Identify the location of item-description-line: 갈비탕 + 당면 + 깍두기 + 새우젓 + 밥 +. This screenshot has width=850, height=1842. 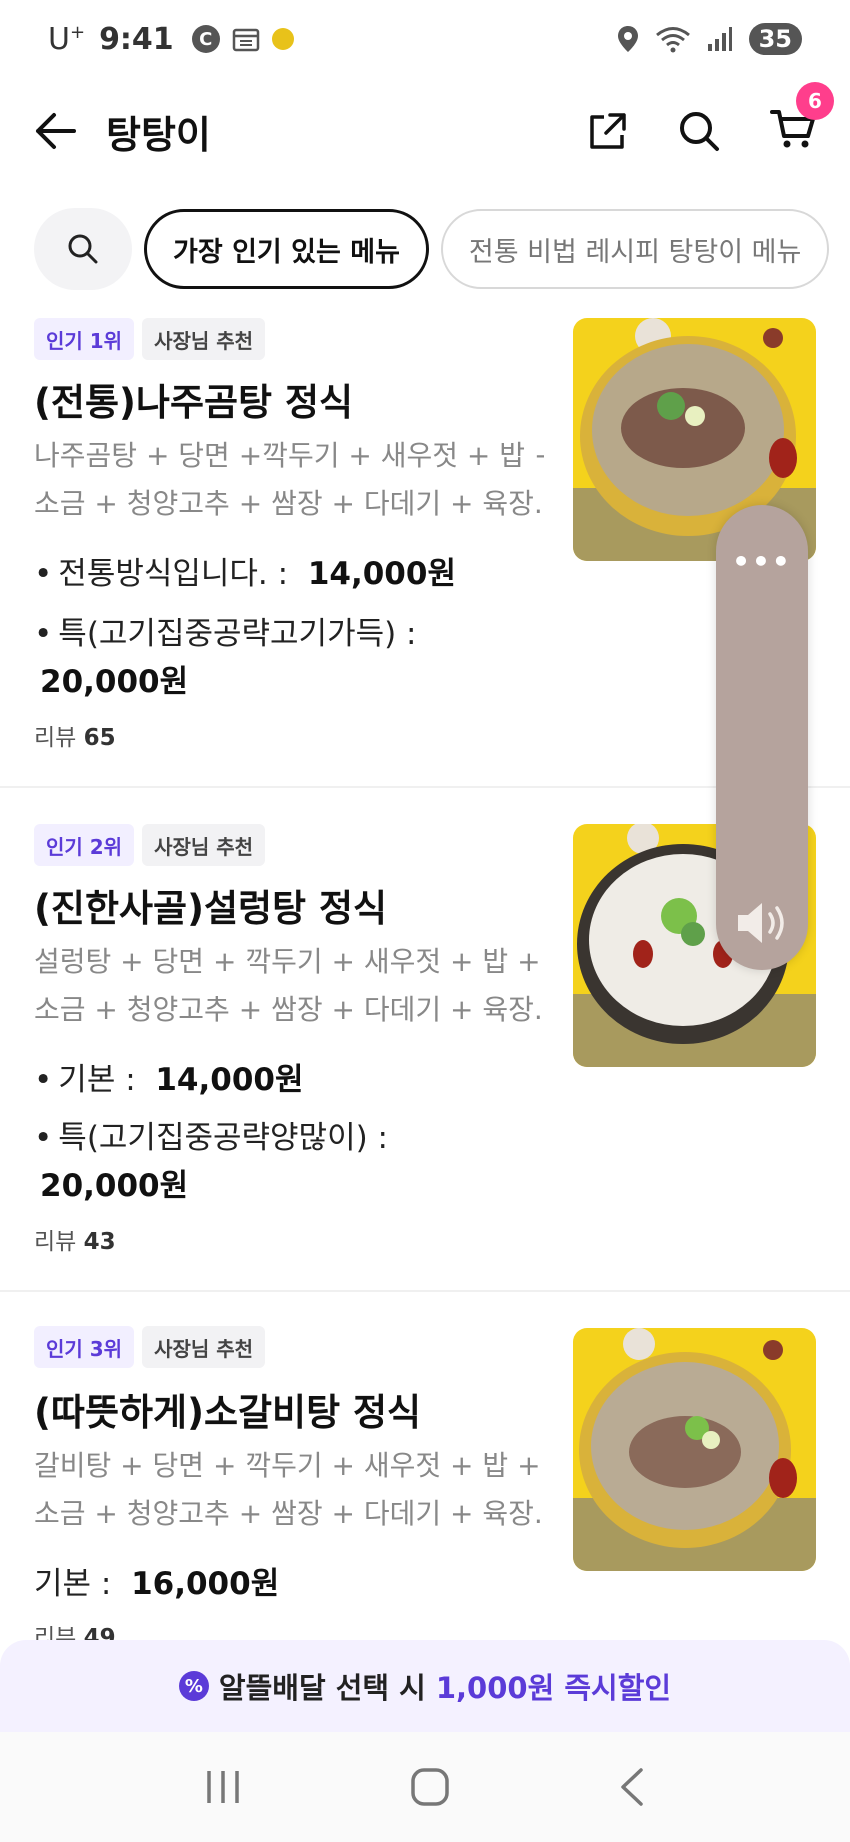
(287, 1465).